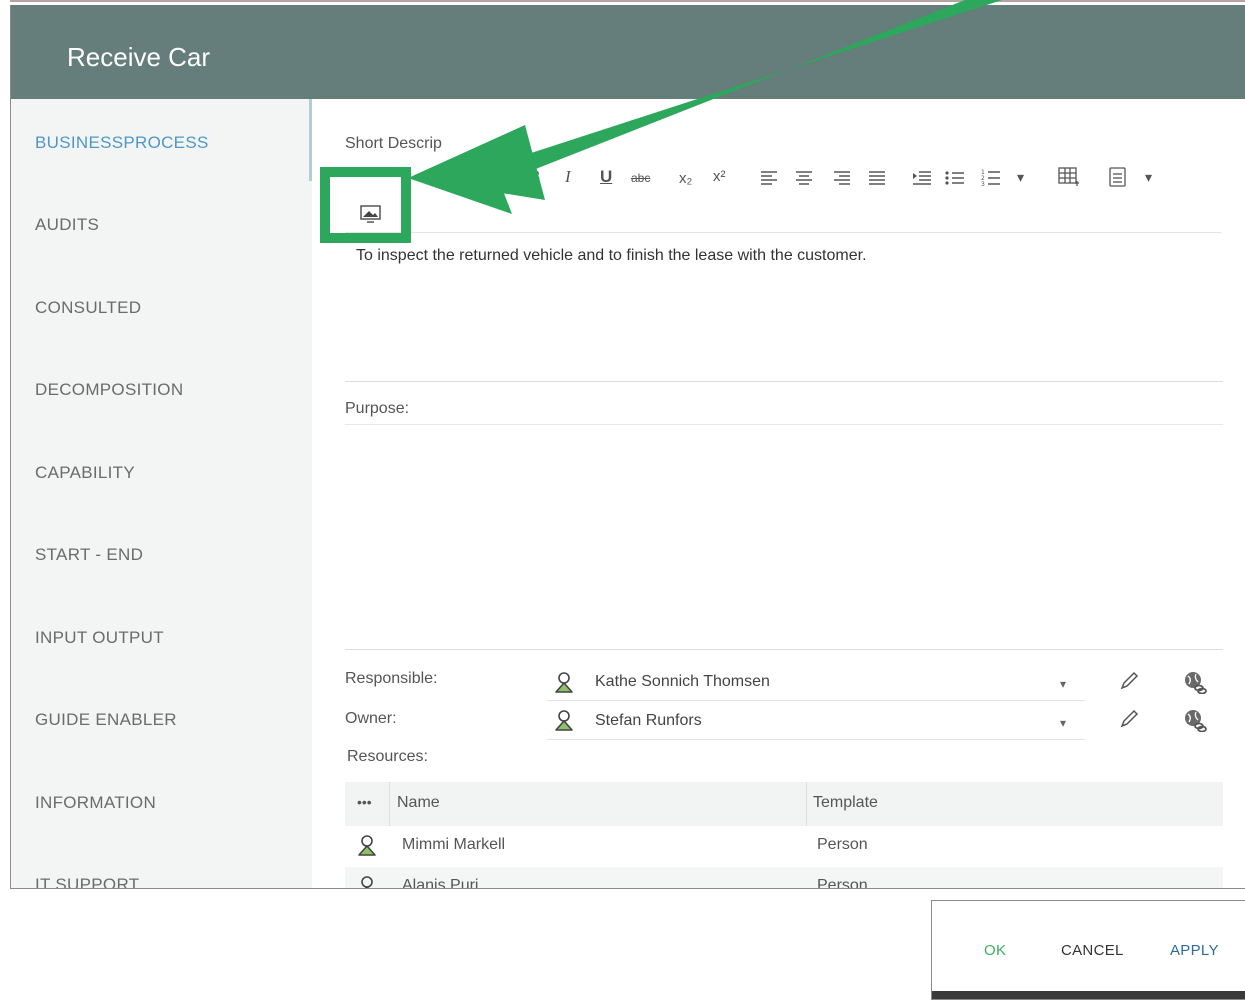  I want to click on apply-button: APPLY, so click(1194, 950).